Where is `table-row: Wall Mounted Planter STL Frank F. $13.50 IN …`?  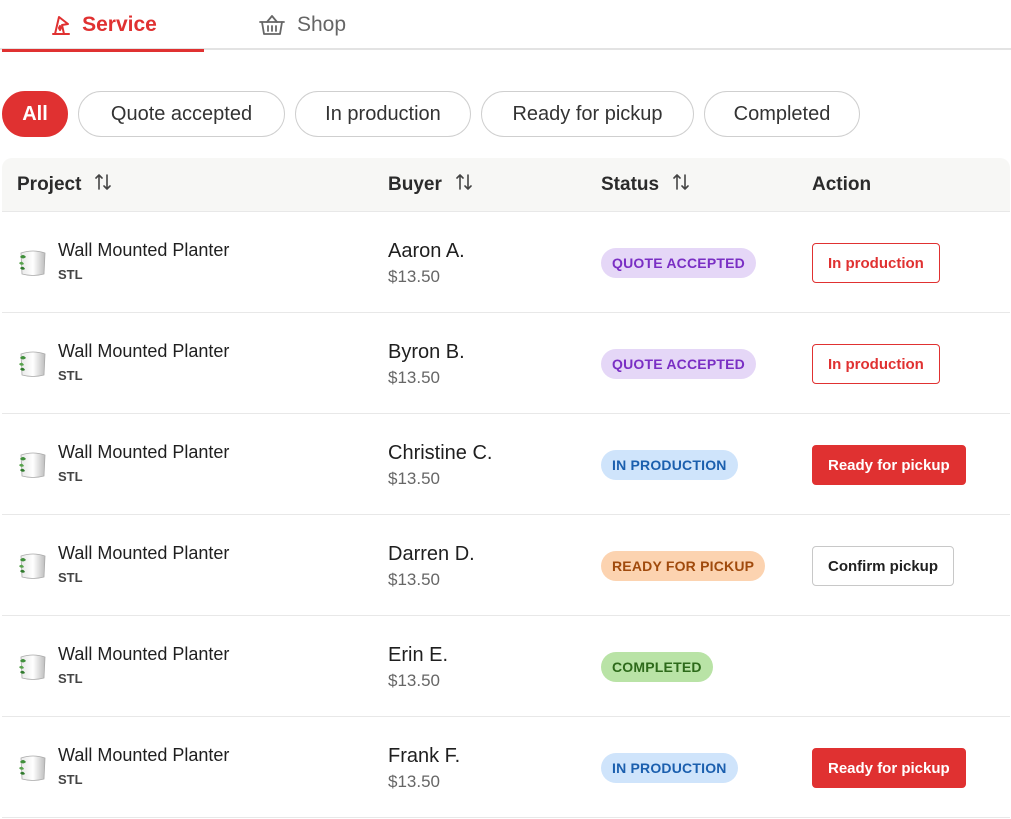
table-row: Wall Mounted Planter STL Frank F. $13.50 IN … is located at coordinates (506, 767).